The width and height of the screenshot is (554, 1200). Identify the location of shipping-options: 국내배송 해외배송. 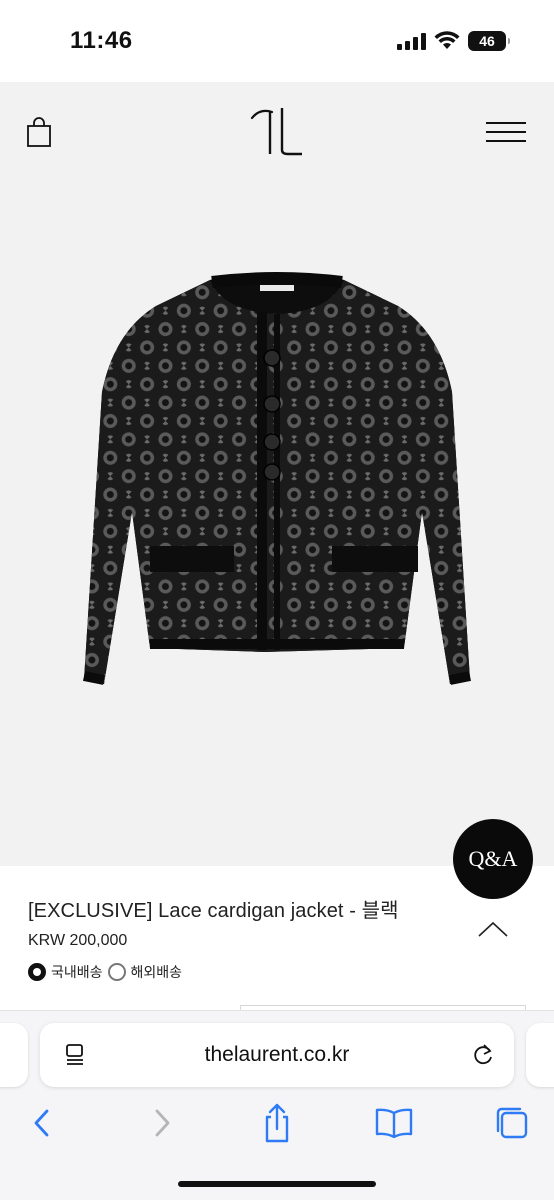
(107, 972).